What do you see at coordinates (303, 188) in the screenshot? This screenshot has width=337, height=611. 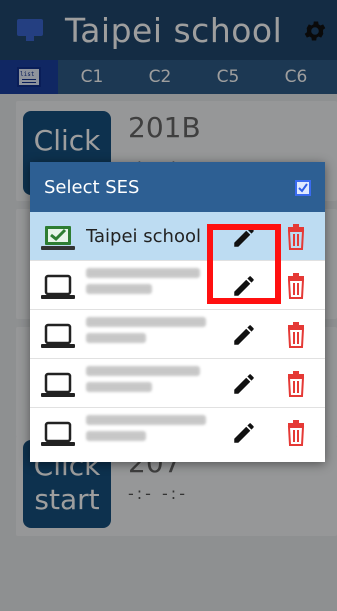 I see `select-all-checkbox` at bounding box center [303, 188].